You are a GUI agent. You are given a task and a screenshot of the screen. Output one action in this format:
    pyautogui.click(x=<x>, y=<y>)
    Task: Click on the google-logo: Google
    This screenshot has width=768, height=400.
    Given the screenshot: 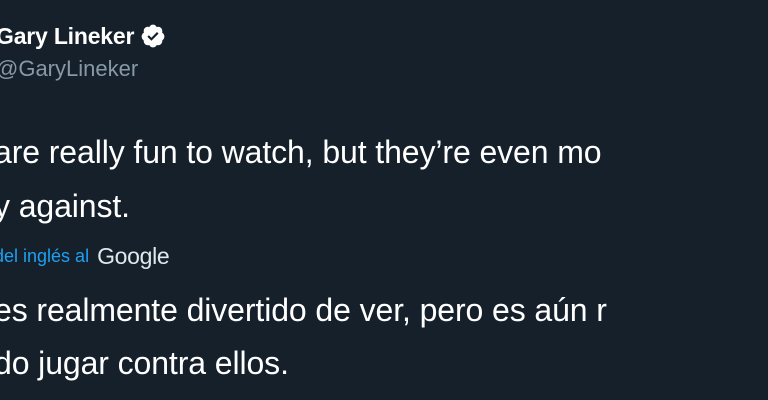 What is the action you would take?
    pyautogui.click(x=133, y=255)
    